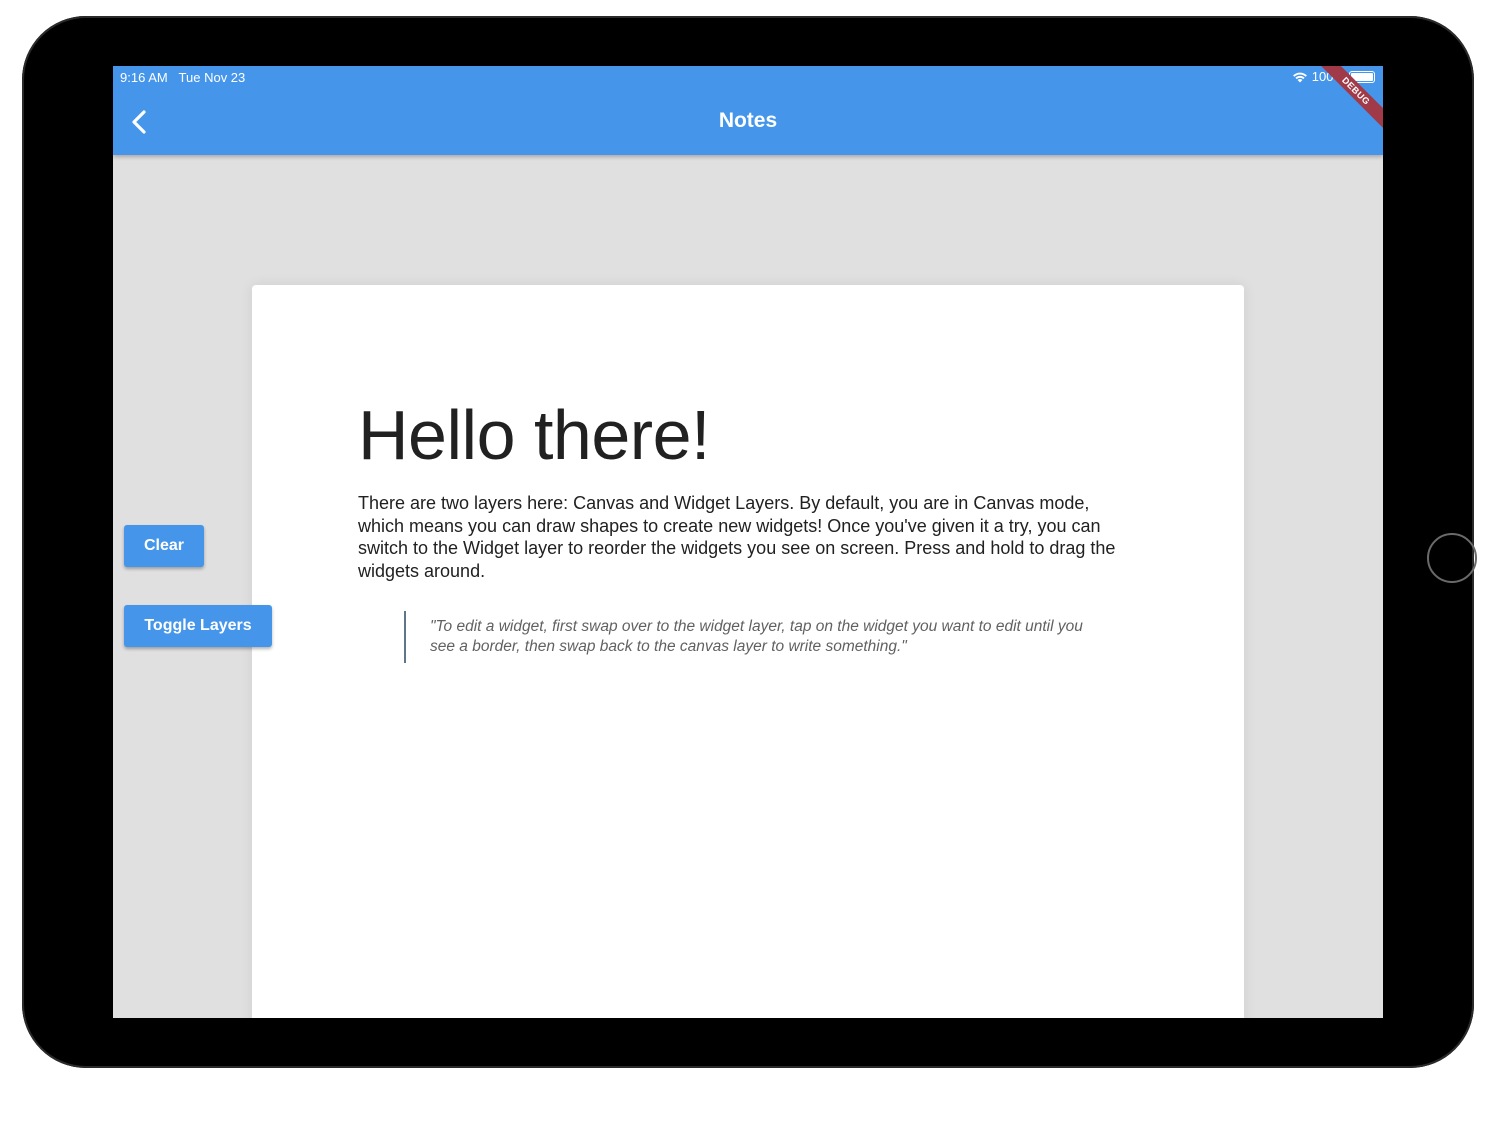 The width and height of the screenshot is (1504, 1126). I want to click on status-time: 9:16 AM Tue Nov 23, so click(183, 77).